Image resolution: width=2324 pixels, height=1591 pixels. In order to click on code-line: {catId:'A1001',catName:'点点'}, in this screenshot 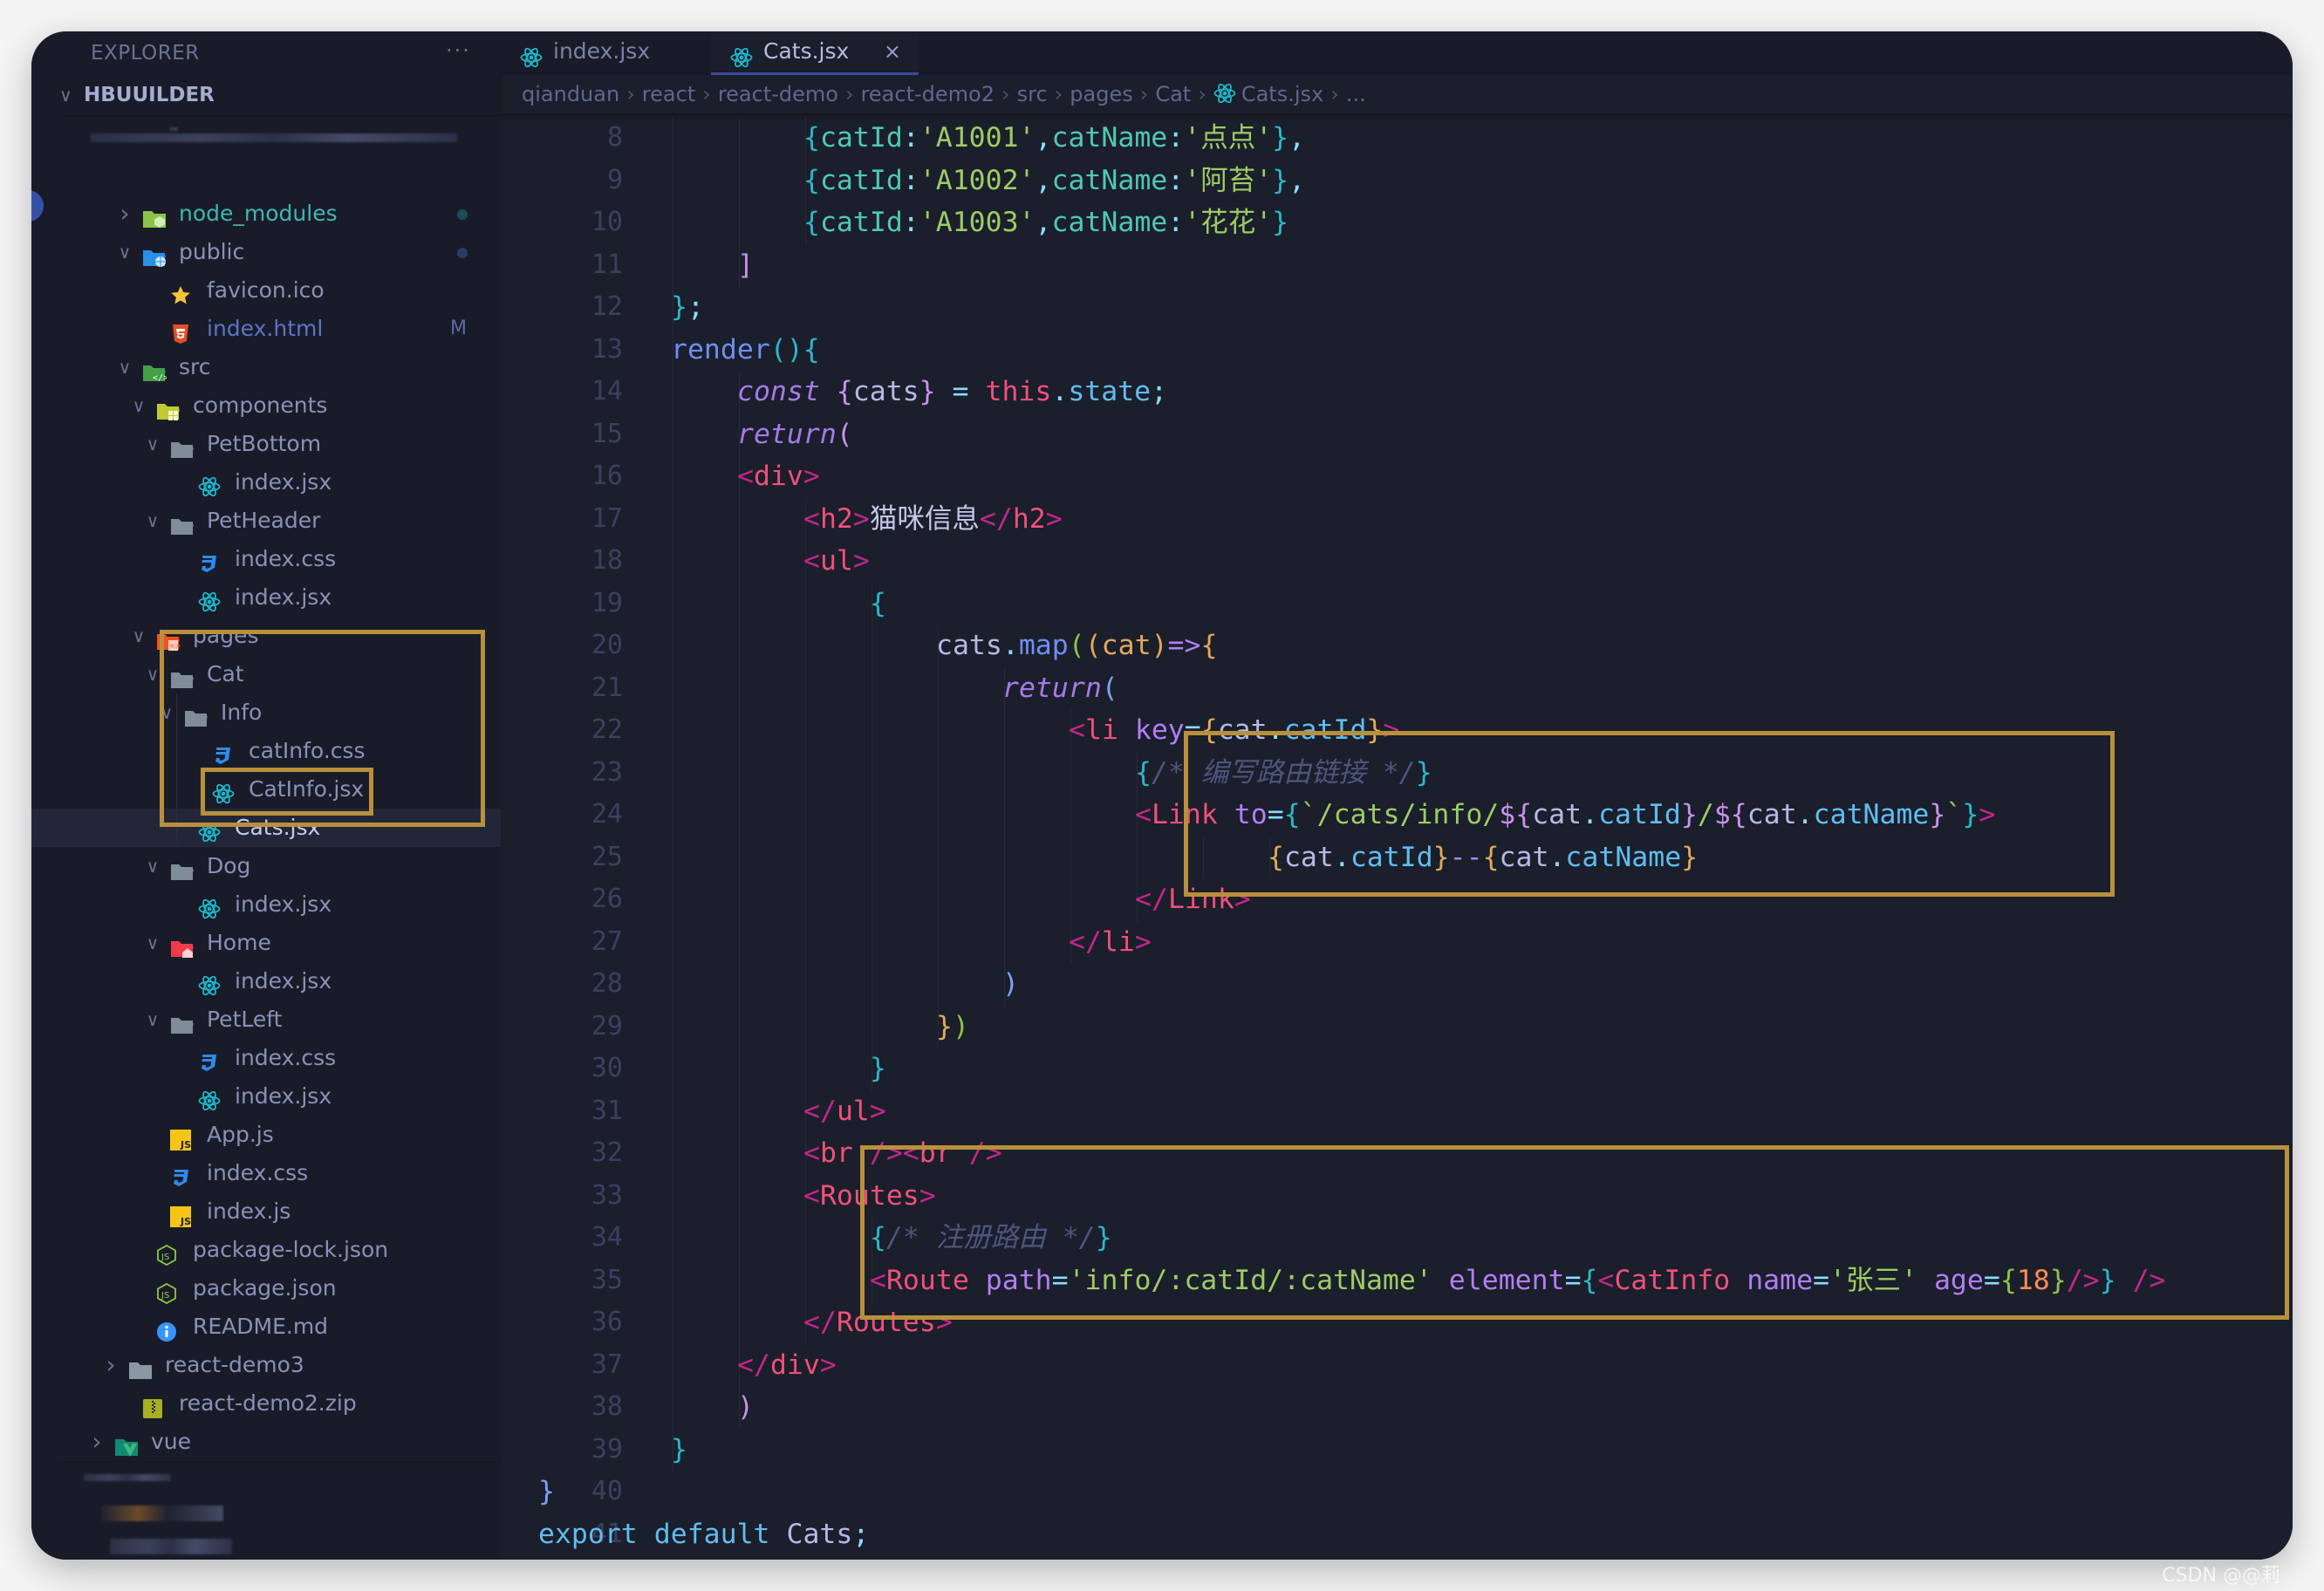, I will do `click(1055, 138)`.